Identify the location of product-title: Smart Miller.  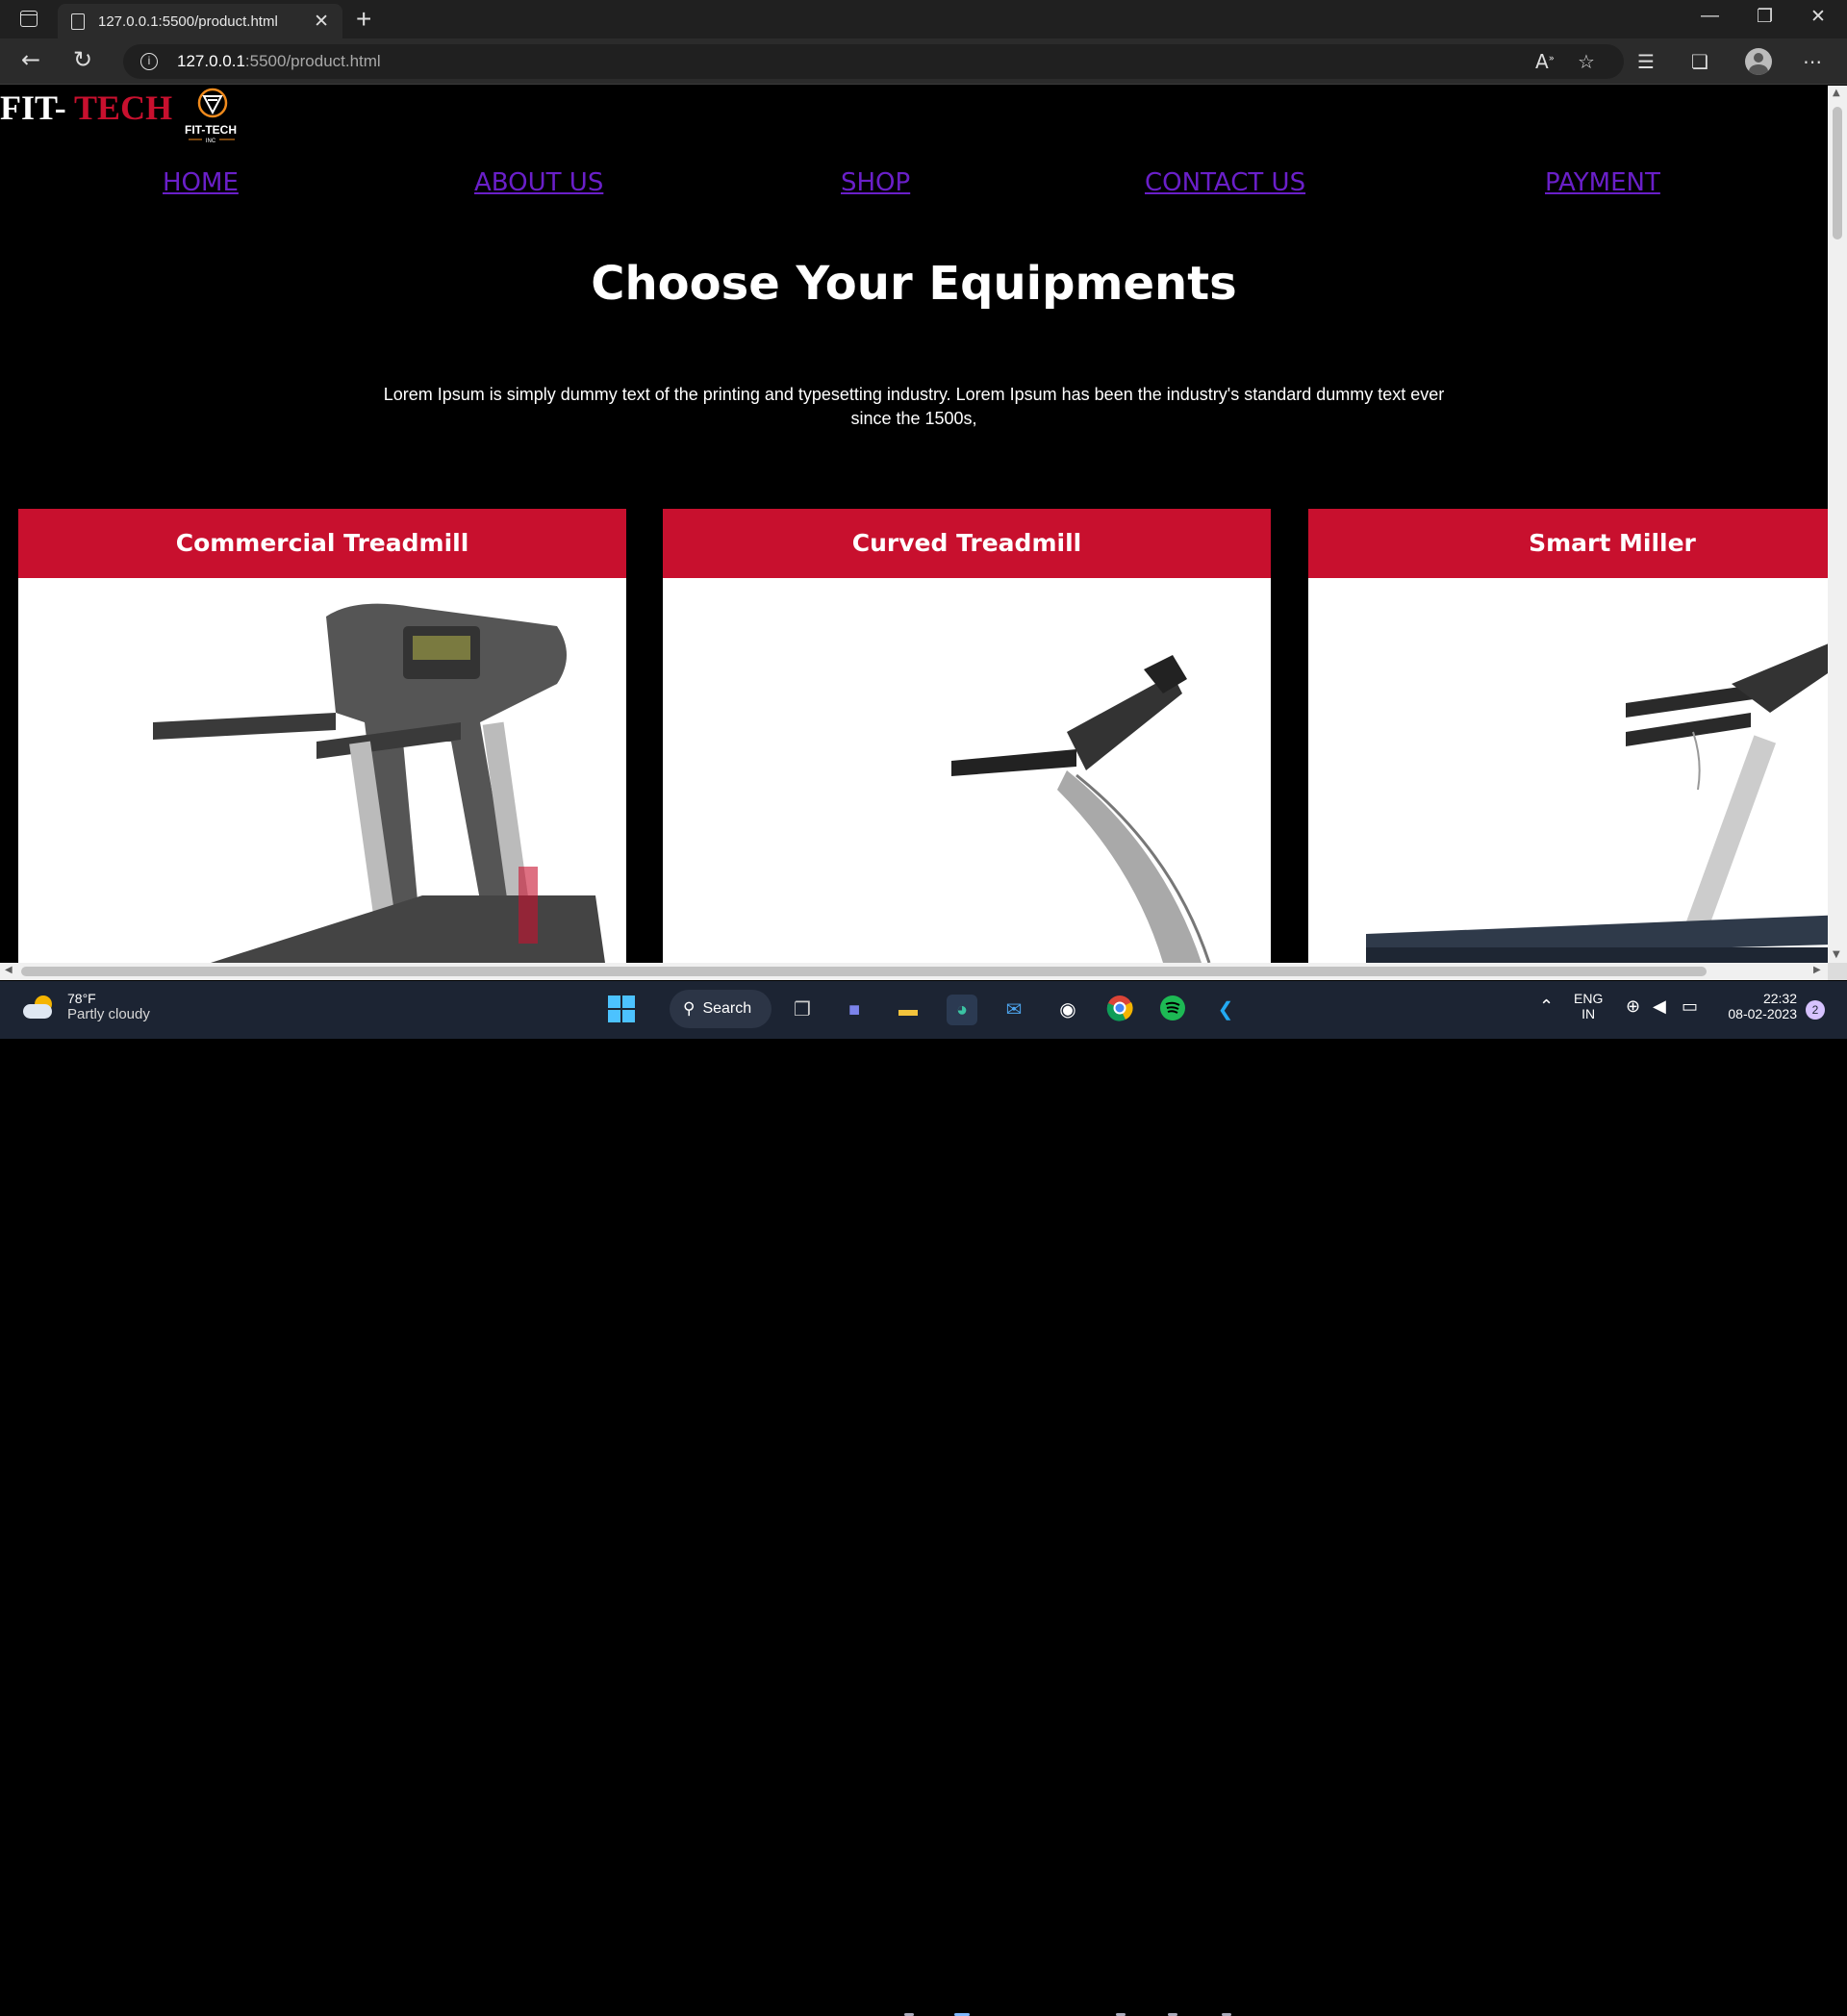
(1568, 544).